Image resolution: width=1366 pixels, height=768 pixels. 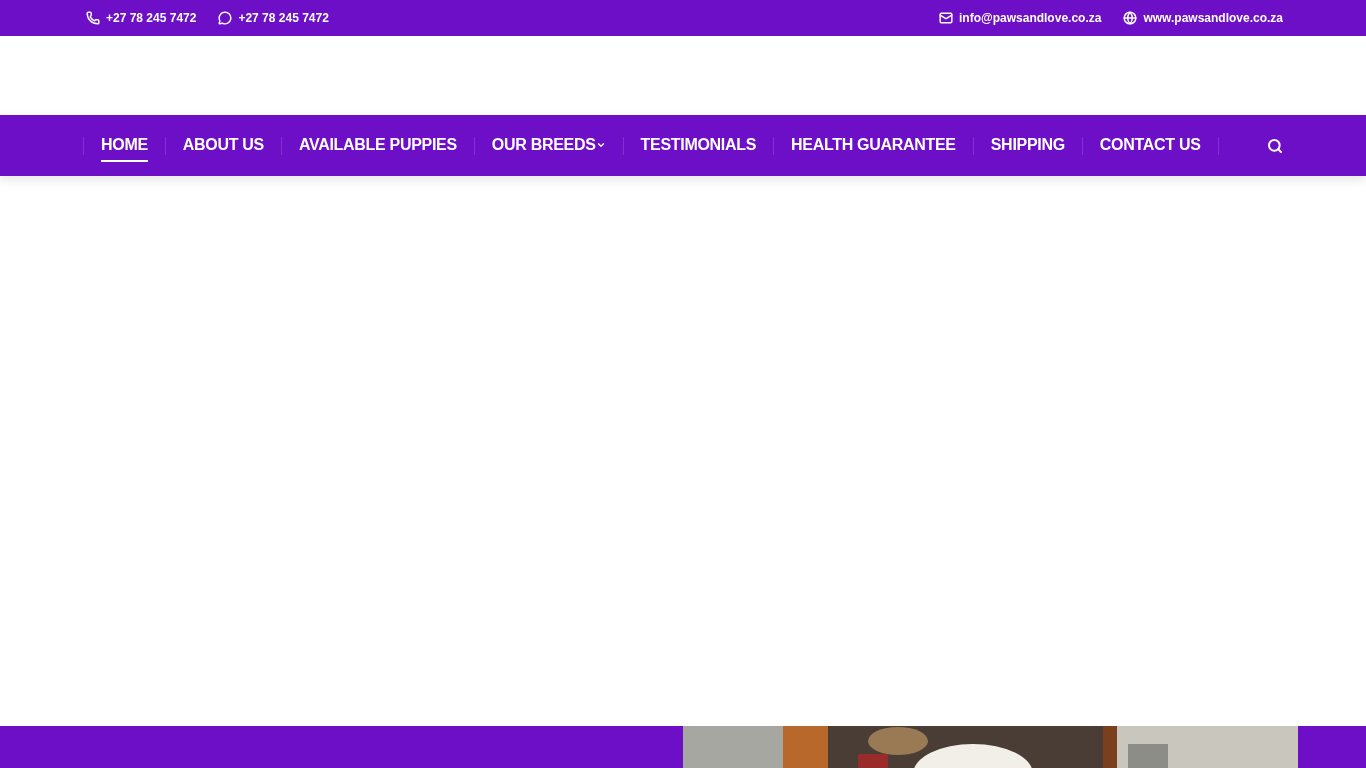 What do you see at coordinates (124, 145) in the screenshot?
I see `nav-link: HOME` at bounding box center [124, 145].